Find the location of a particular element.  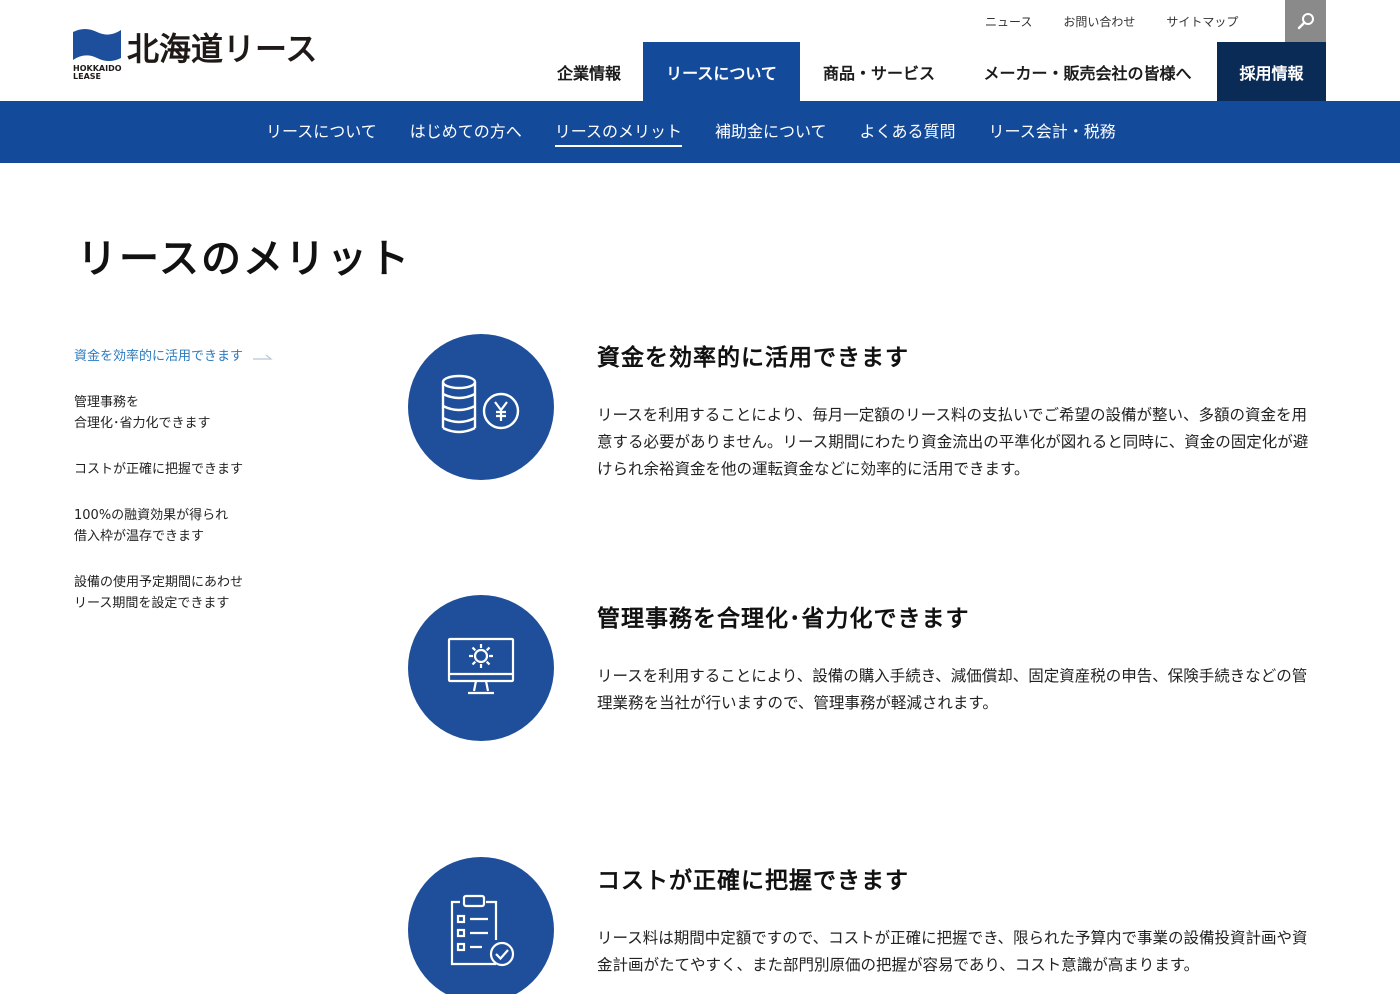

subnav-about: リースについて is located at coordinates (321, 132).